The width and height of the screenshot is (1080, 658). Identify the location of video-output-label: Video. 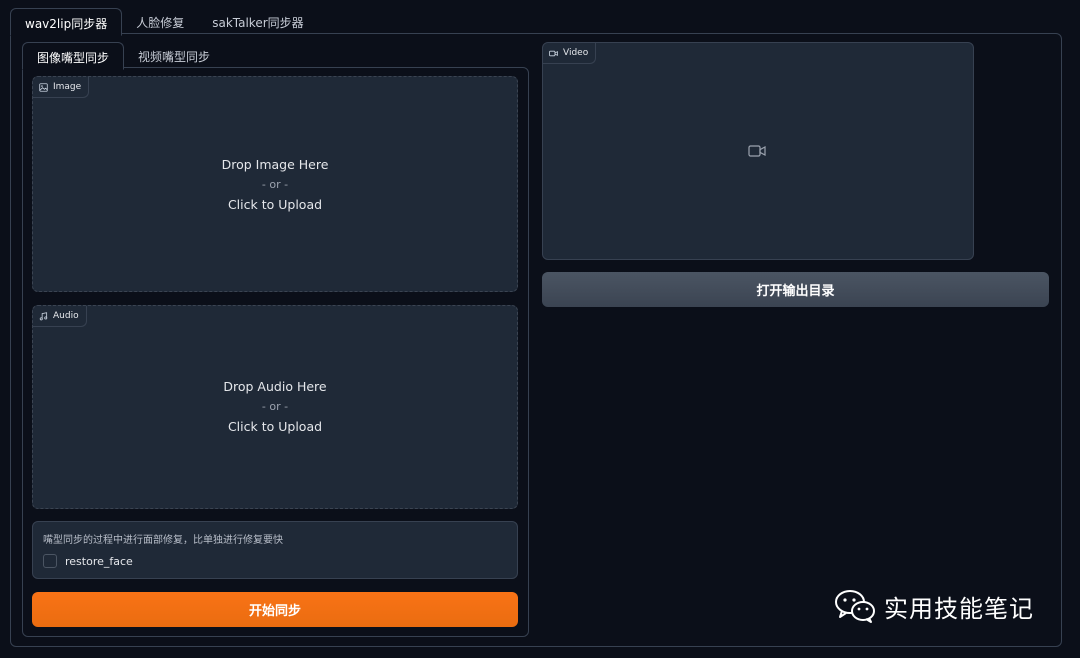
(570, 53).